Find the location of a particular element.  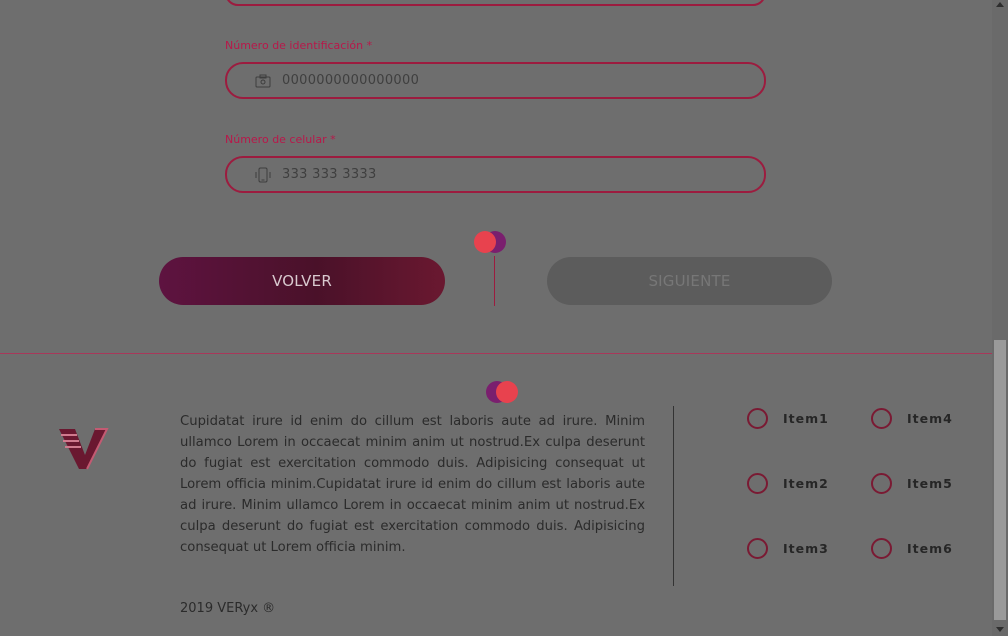

phone-number-input is located at coordinates (512, 174).